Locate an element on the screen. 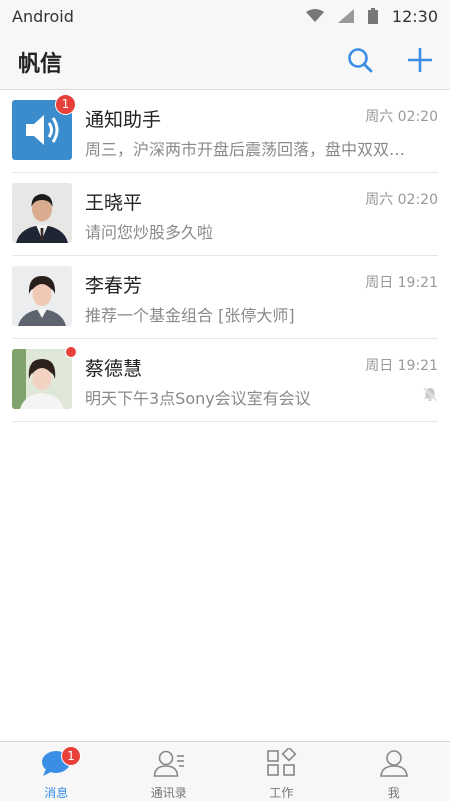  tab-label: 工作 is located at coordinates (281, 792).